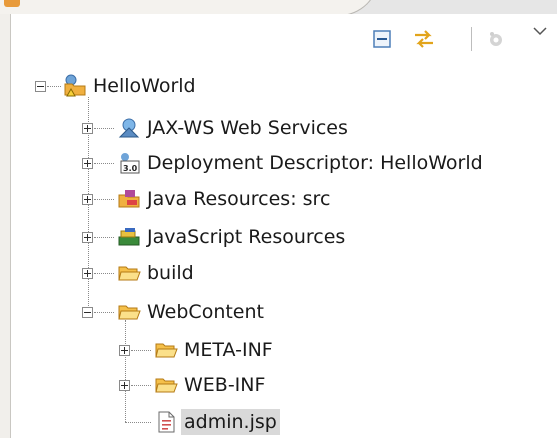  I want to click on tree-item-meta-inf: META-INF, so click(213, 350).